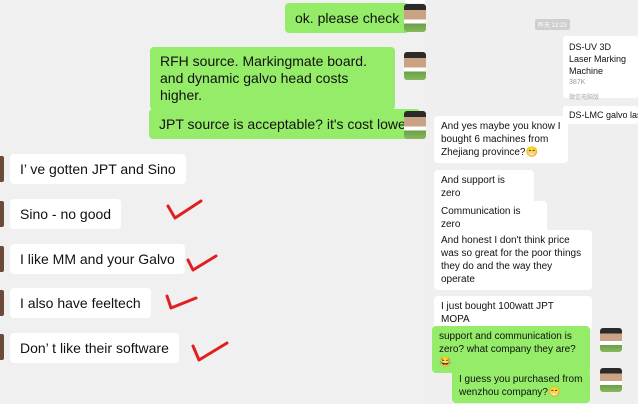  What do you see at coordinates (415, 1) in the screenshot?
I see `top-partial-bubble` at bounding box center [415, 1].